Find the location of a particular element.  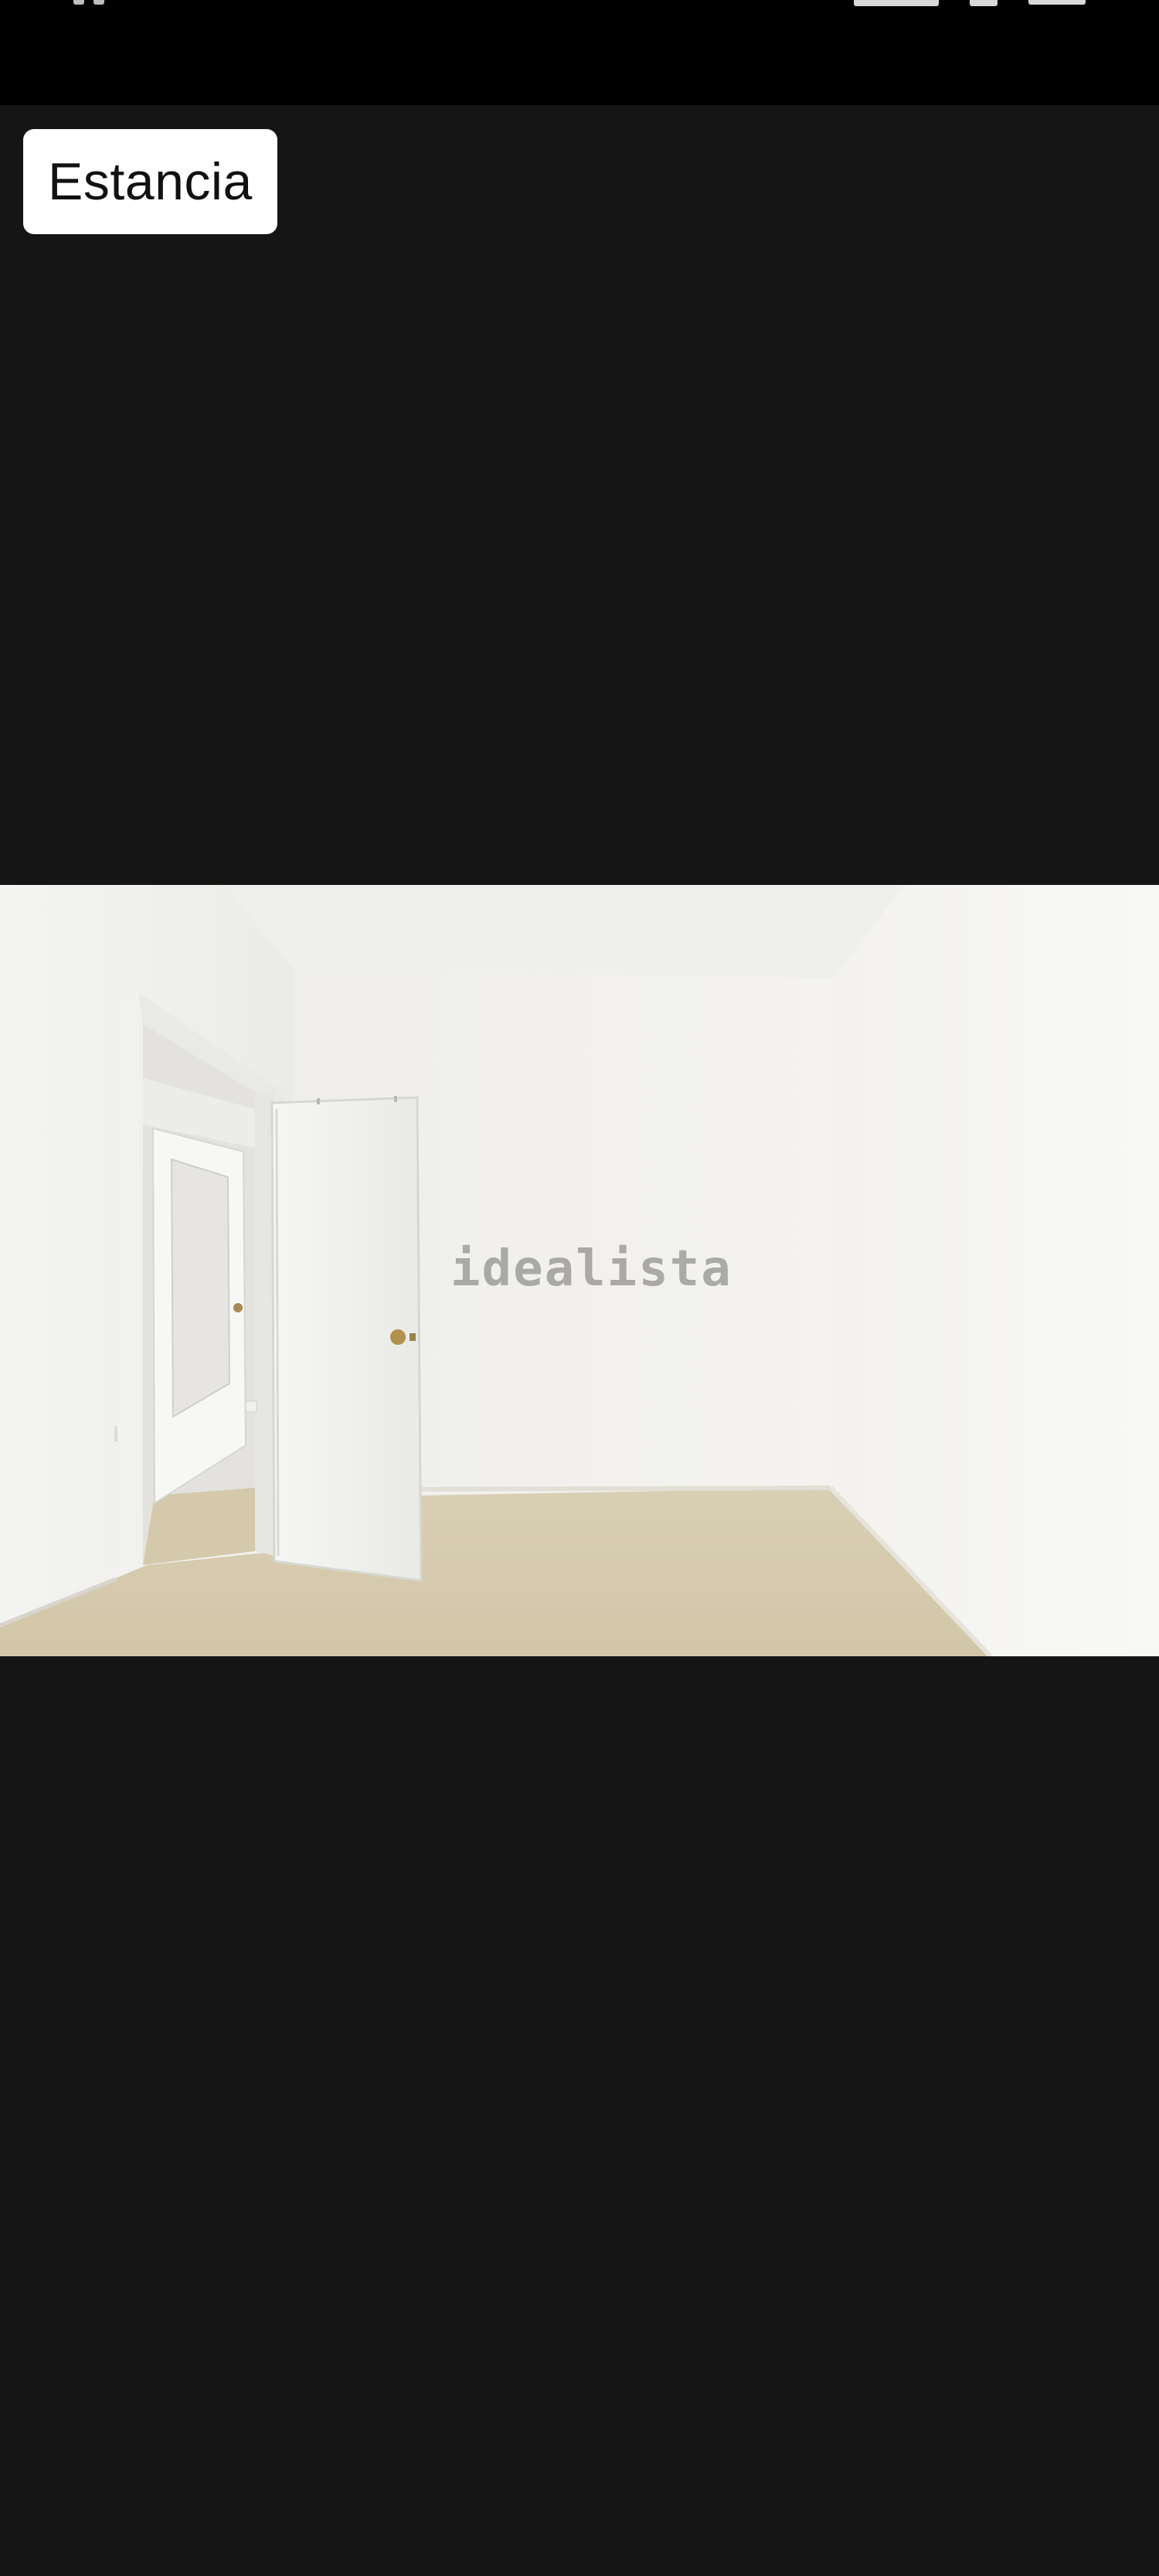

idealista-watermark: idealista is located at coordinates (591, 1269).